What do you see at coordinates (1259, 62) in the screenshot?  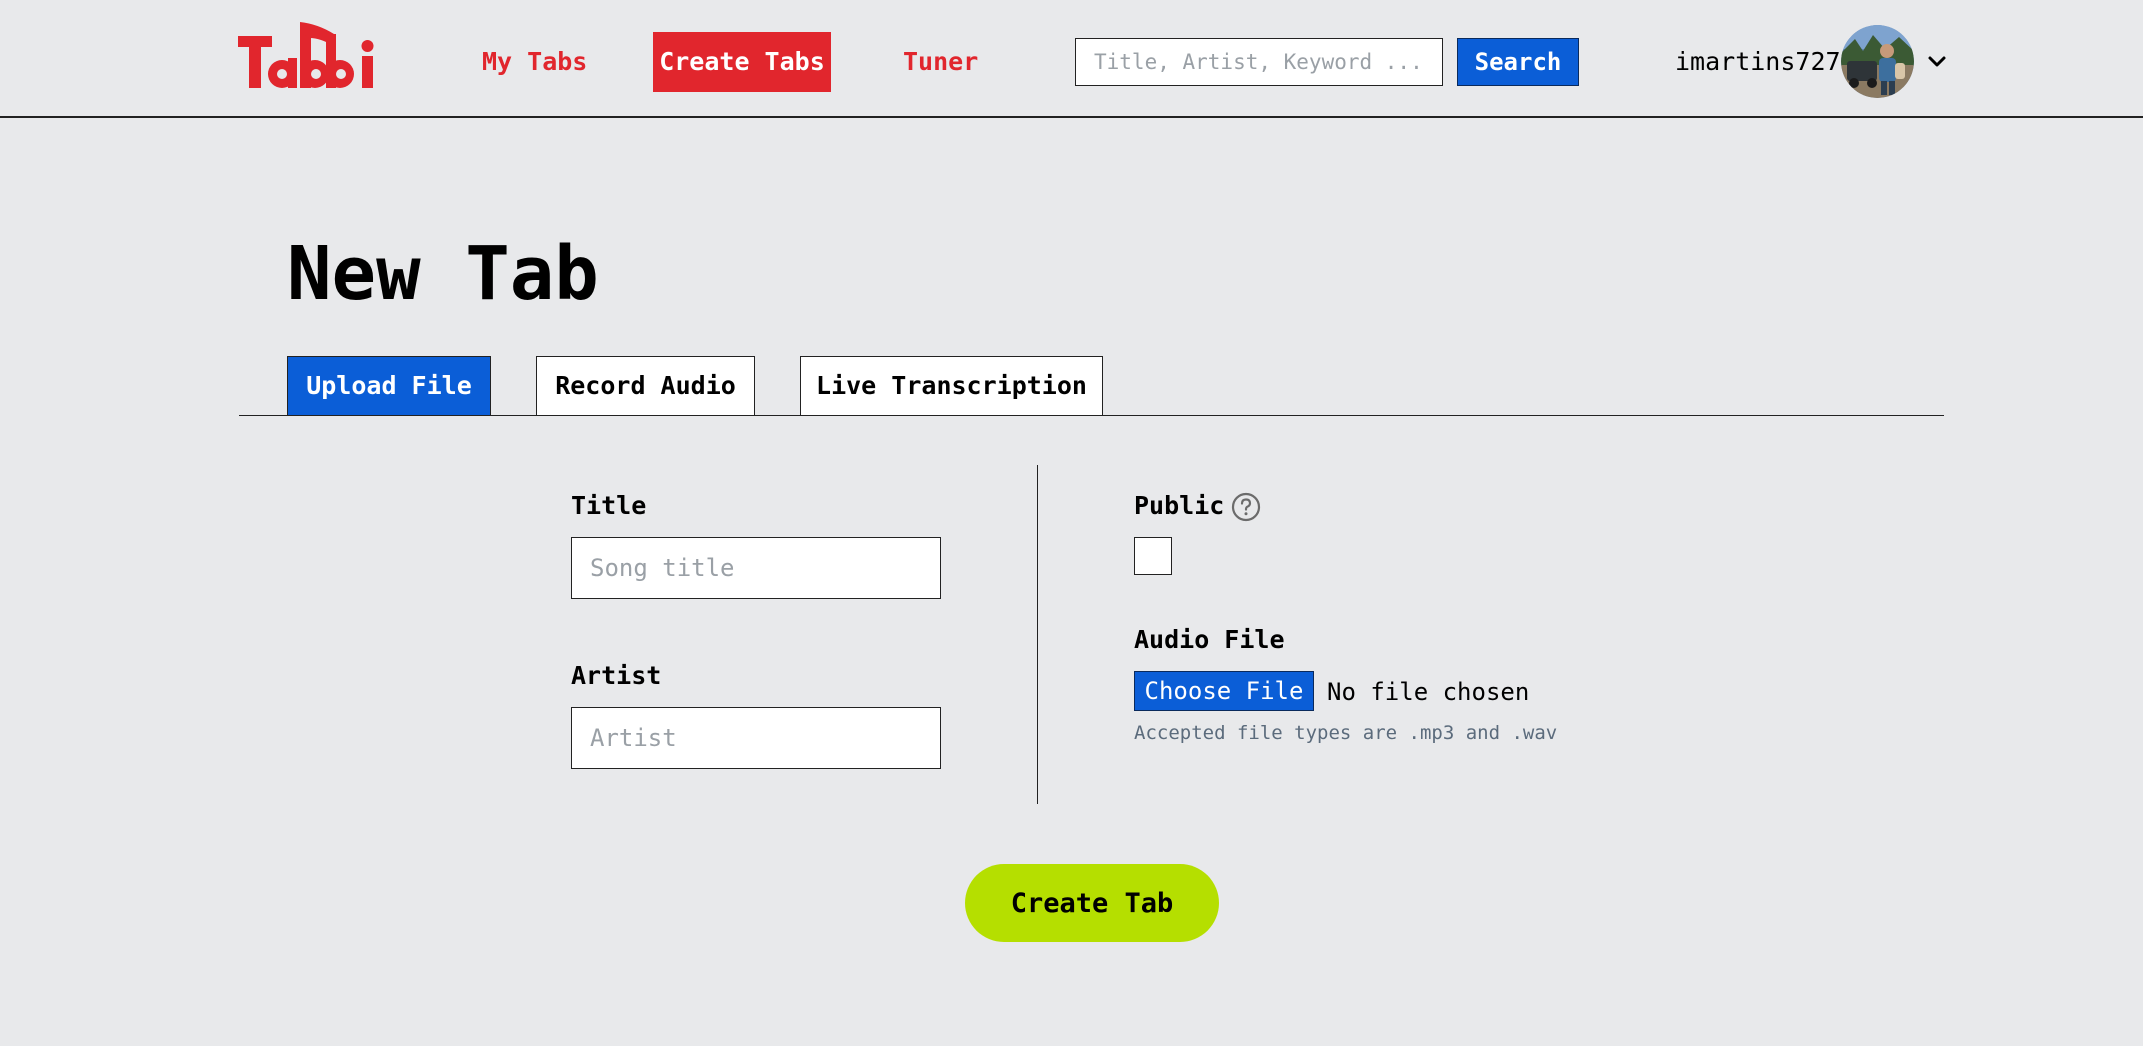 I see `search-input` at bounding box center [1259, 62].